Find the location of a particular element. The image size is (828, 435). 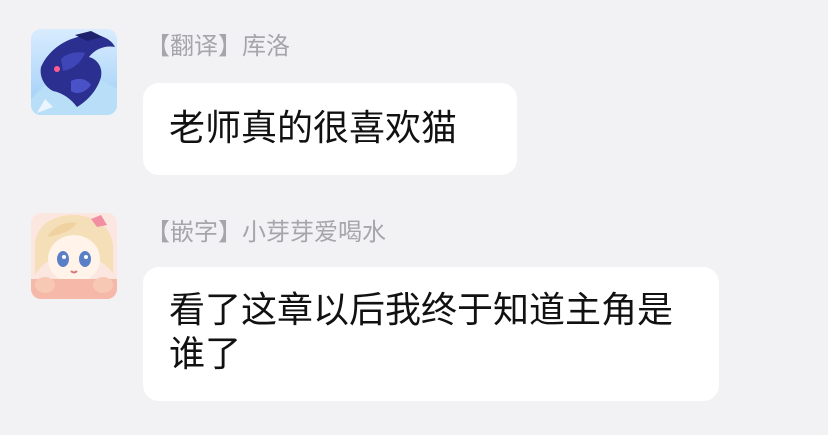

sender-name: 【翻译】库洛 is located at coordinates (218, 46).